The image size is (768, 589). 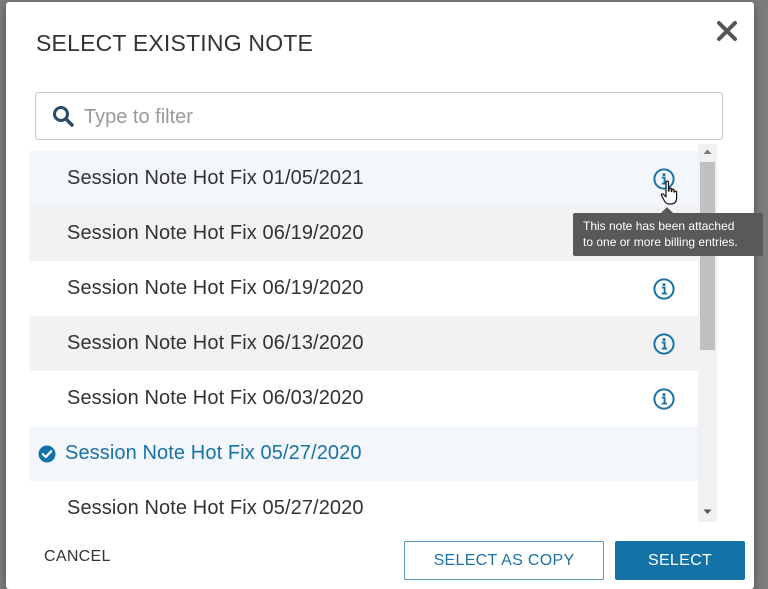 What do you see at coordinates (215, 343) in the screenshot?
I see `note-label: Session Note Hot Fix 06/13/2020` at bounding box center [215, 343].